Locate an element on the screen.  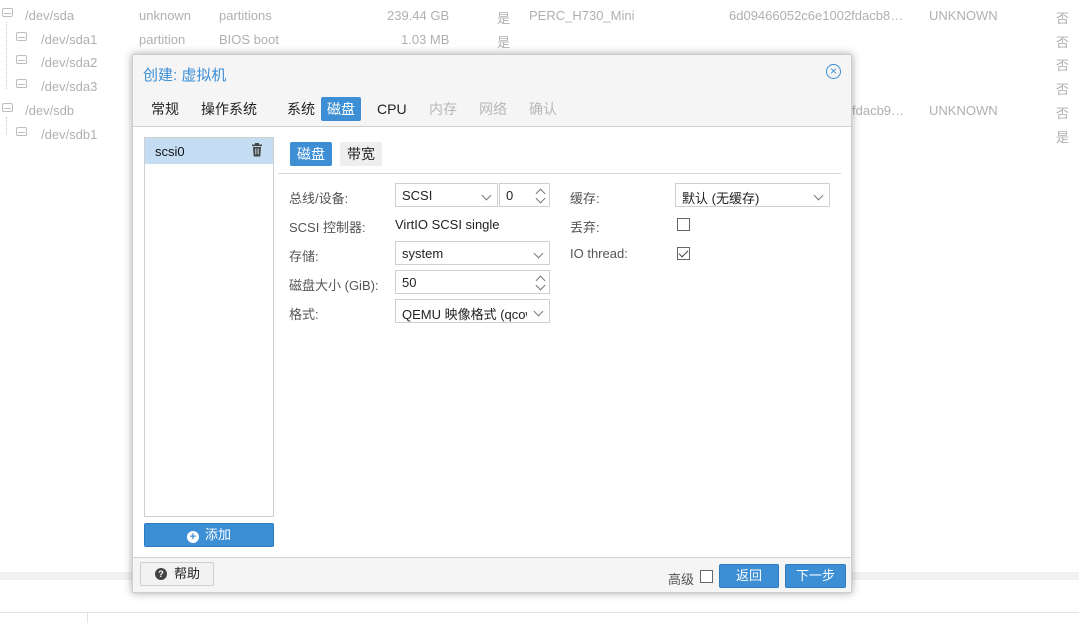
add-disk-button: + 添加 is located at coordinates (209, 535).